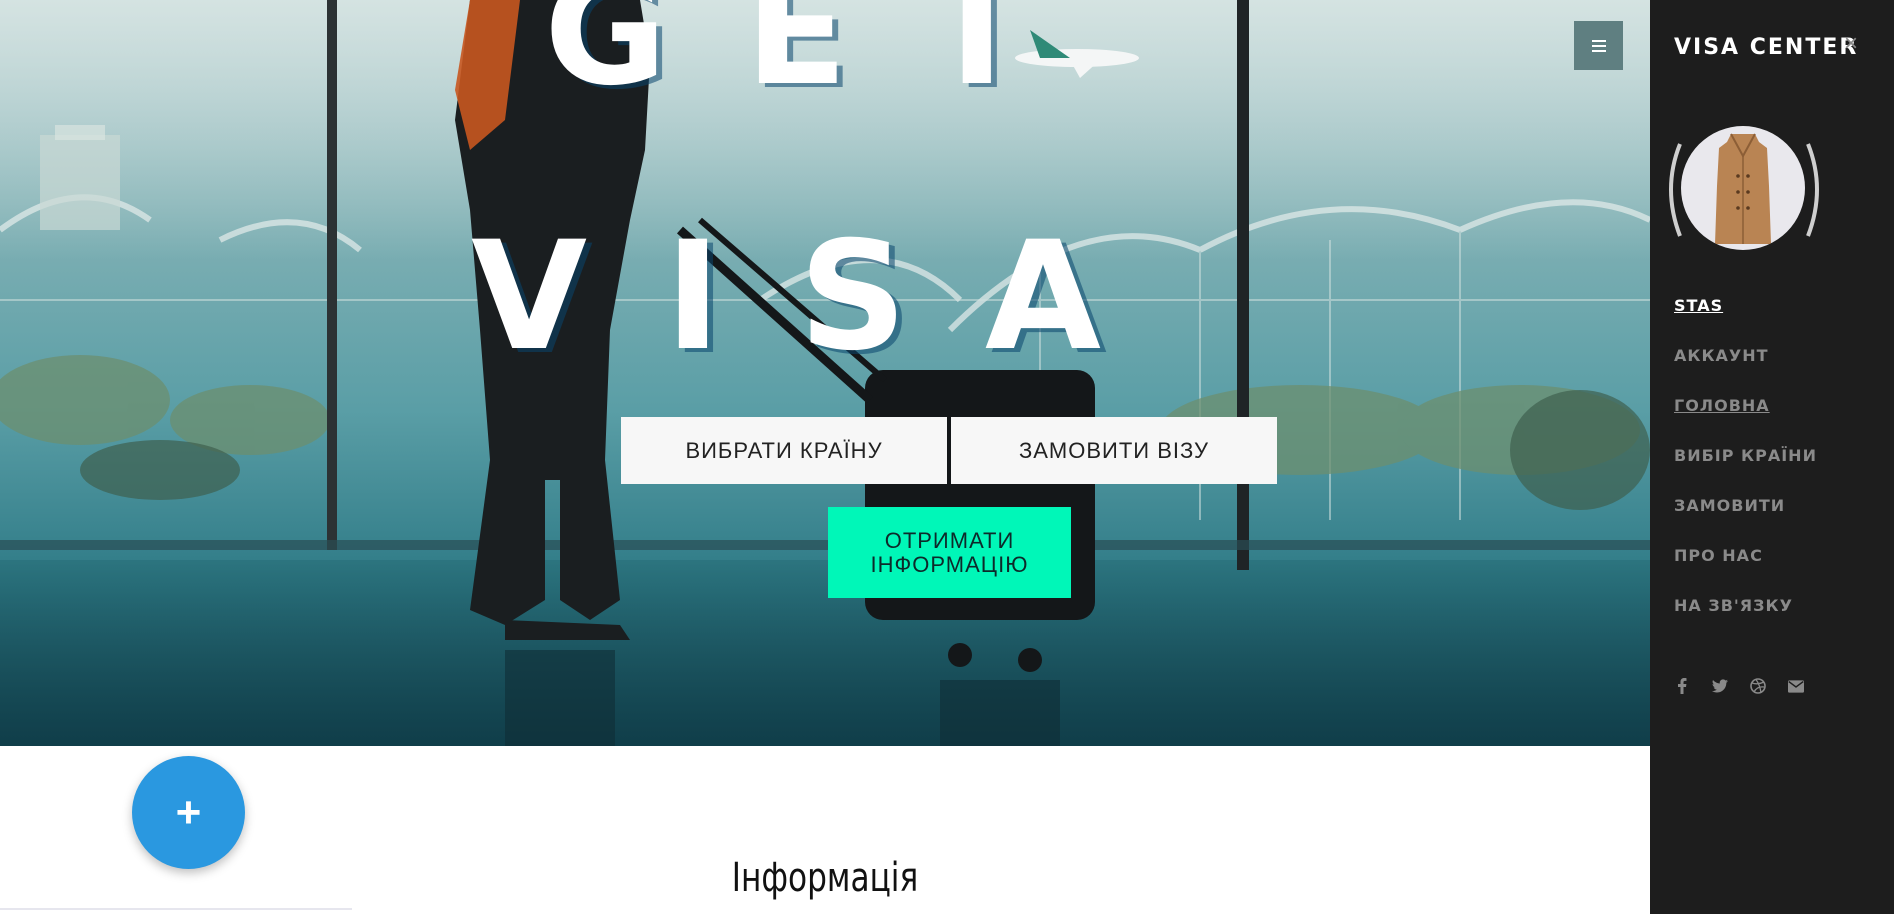 Image resolution: width=1894 pixels, height=914 pixels. Describe the element at coordinates (1796, 686) in the screenshot. I see `envelope-icon` at that location.